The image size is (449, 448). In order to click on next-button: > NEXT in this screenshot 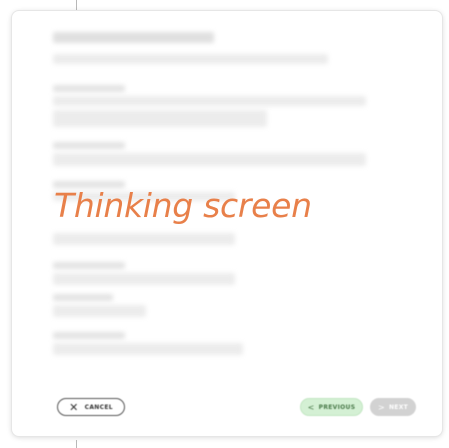, I will do `click(393, 407)`.